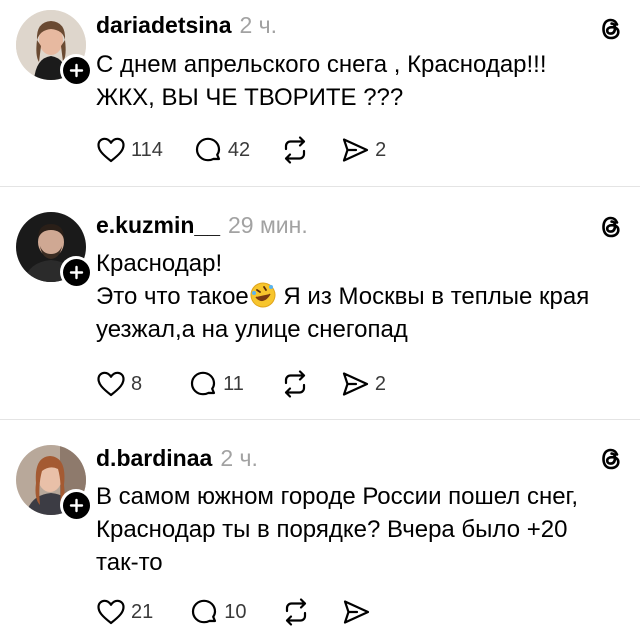 Image resolution: width=640 pixels, height=644 pixels. What do you see at coordinates (218, 612) in the screenshot?
I see `comment-button: 10` at bounding box center [218, 612].